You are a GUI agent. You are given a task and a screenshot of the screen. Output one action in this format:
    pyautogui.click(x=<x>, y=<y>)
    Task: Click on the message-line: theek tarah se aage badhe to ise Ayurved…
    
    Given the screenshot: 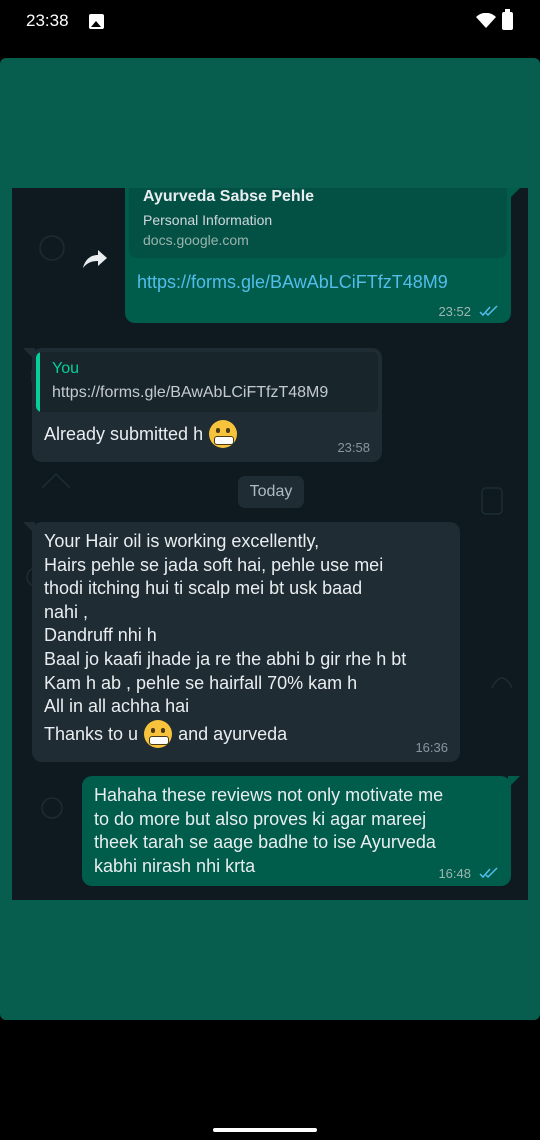 What is the action you would take?
    pyautogui.click(x=265, y=842)
    